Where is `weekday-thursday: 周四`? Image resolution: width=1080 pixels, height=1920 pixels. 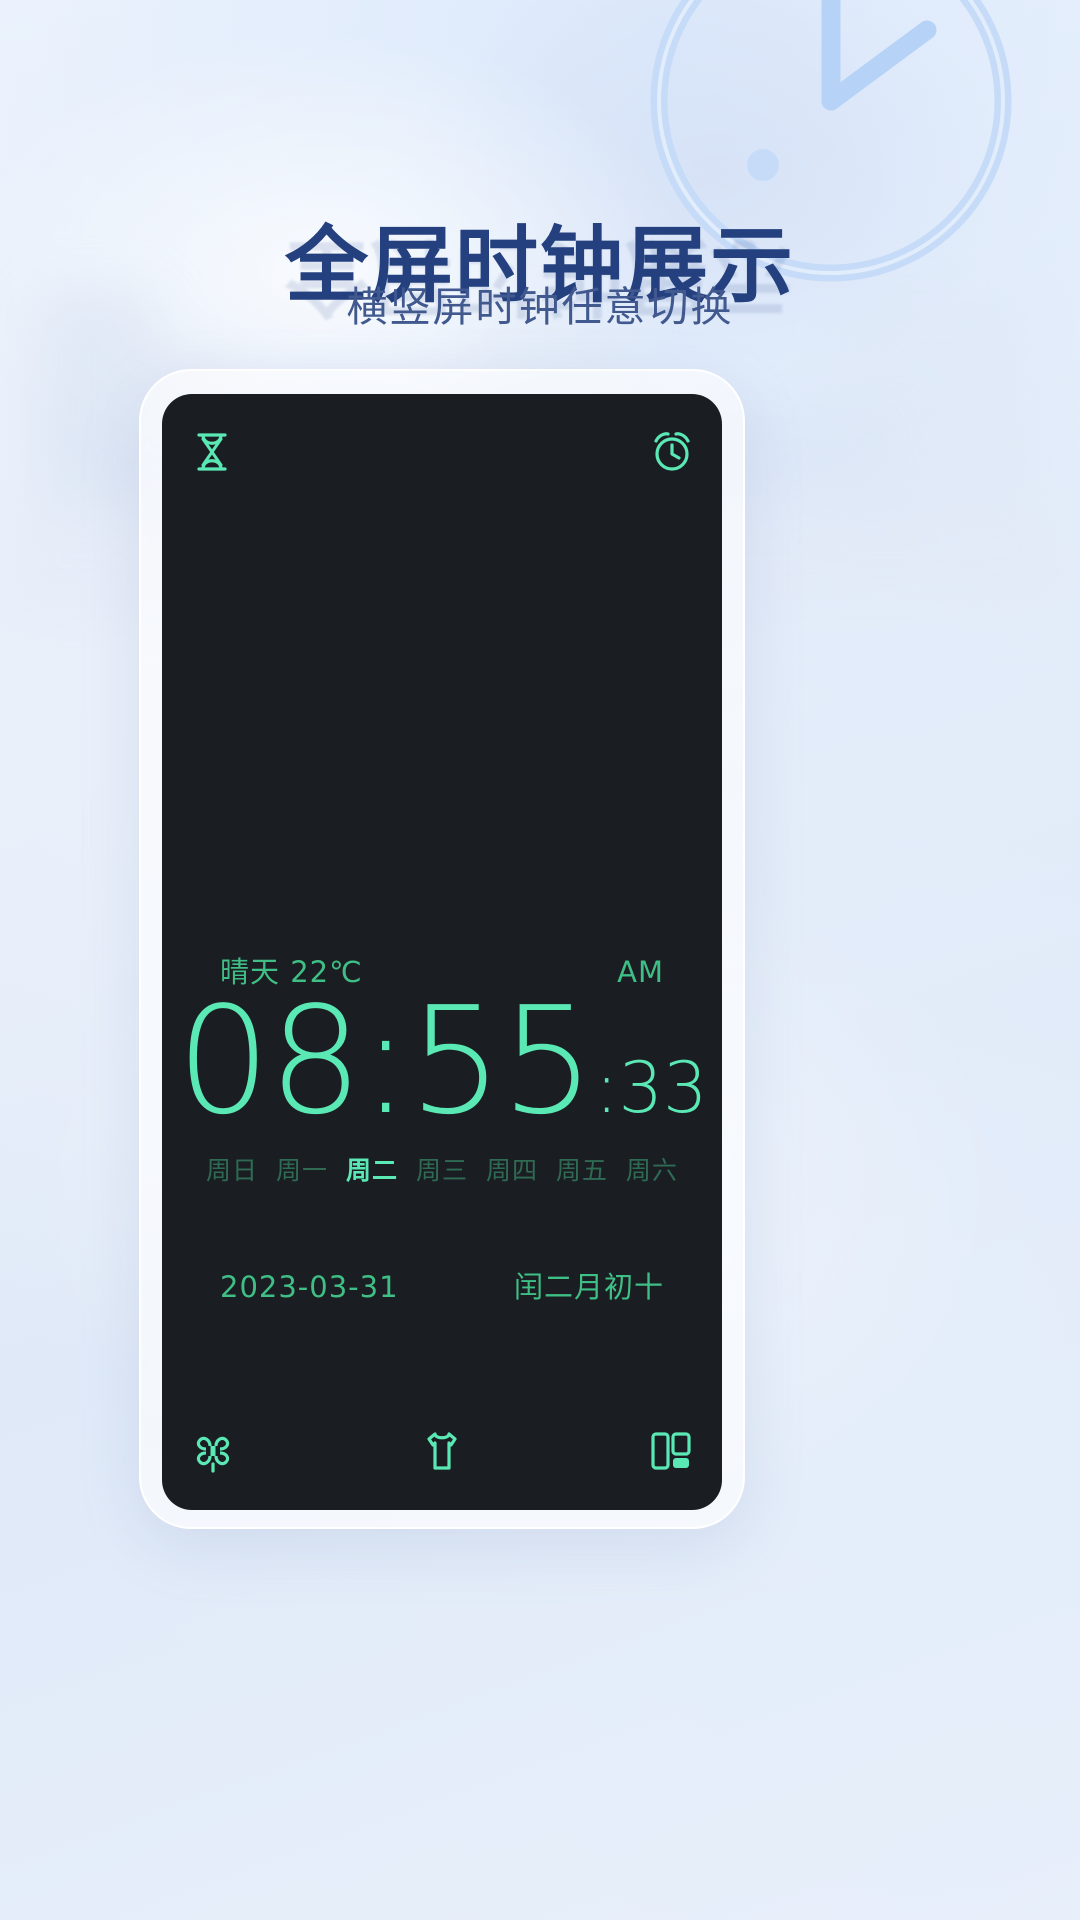
weekday-thursday: 周四 is located at coordinates (512, 1169).